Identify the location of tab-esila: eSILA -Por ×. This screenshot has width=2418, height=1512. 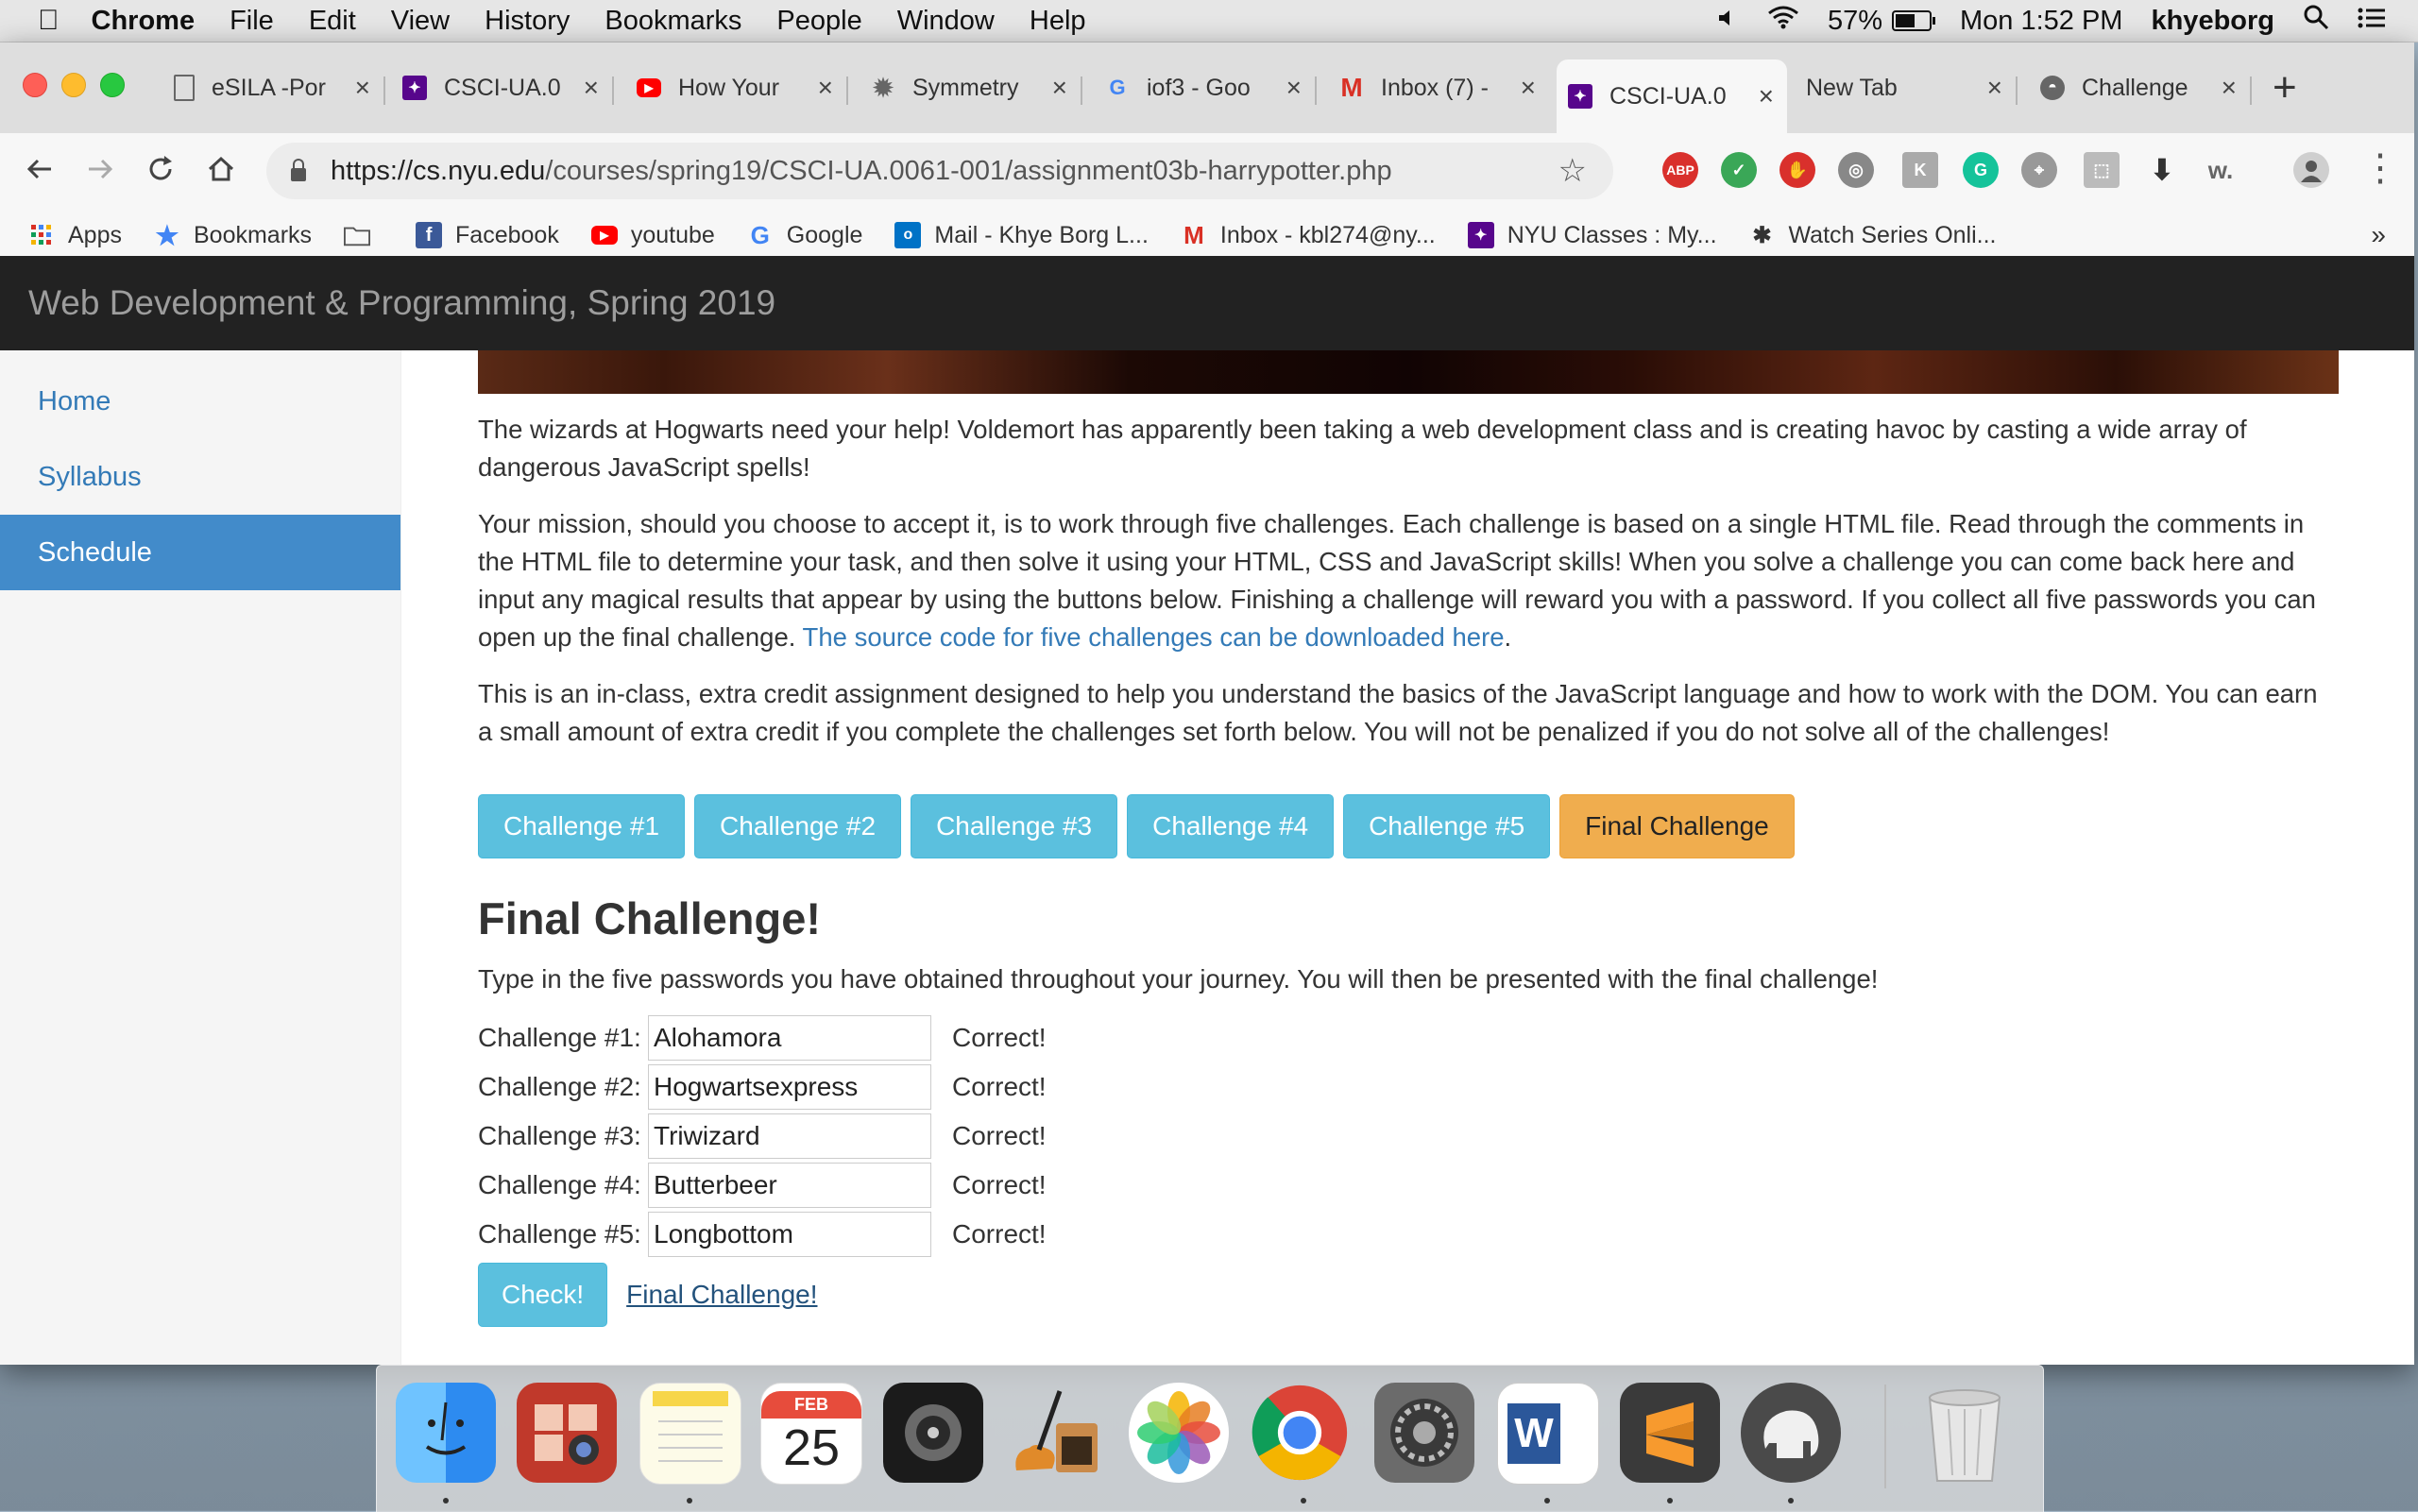
(272, 88).